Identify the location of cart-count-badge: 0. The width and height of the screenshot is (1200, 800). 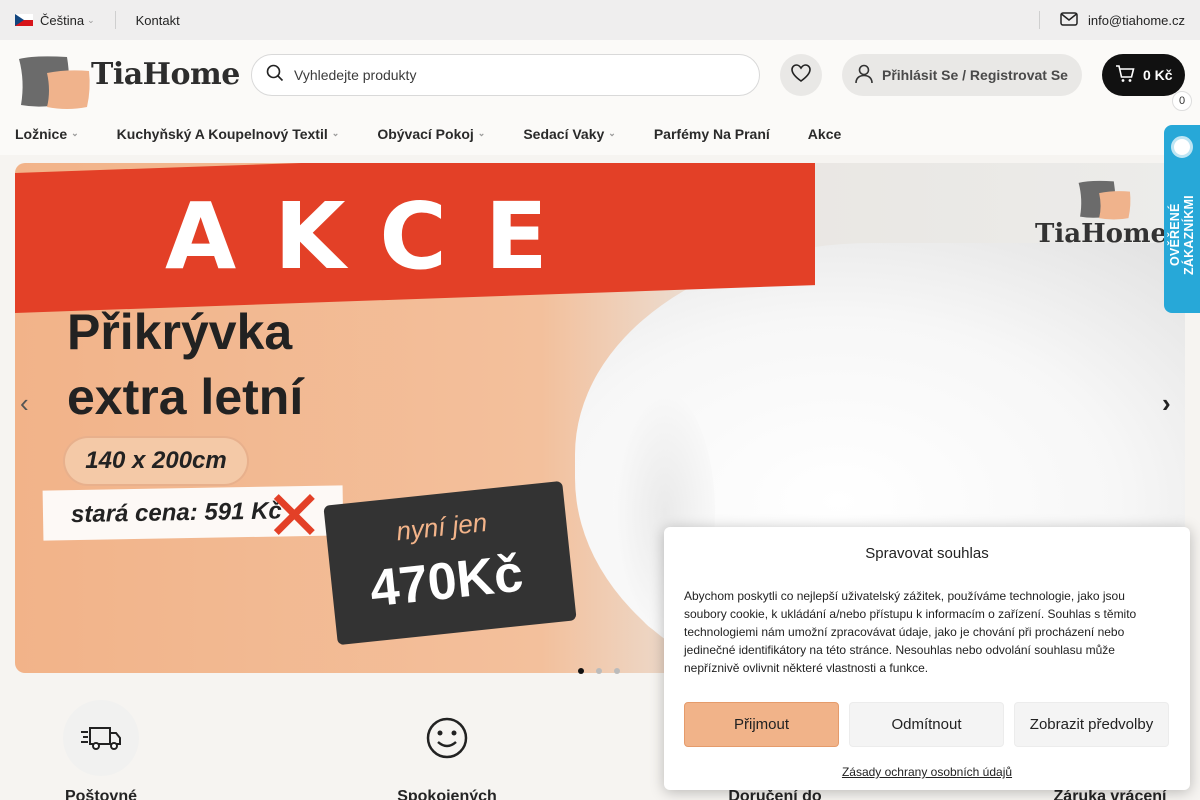
(1182, 101).